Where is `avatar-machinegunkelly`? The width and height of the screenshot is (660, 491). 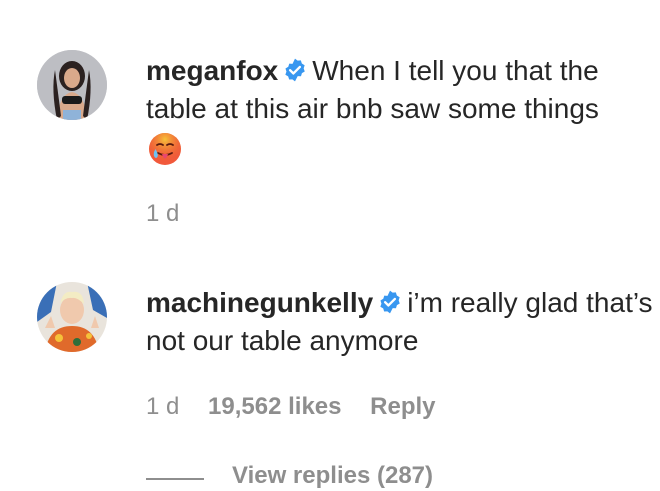
avatar-machinegunkelly is located at coordinates (72, 317).